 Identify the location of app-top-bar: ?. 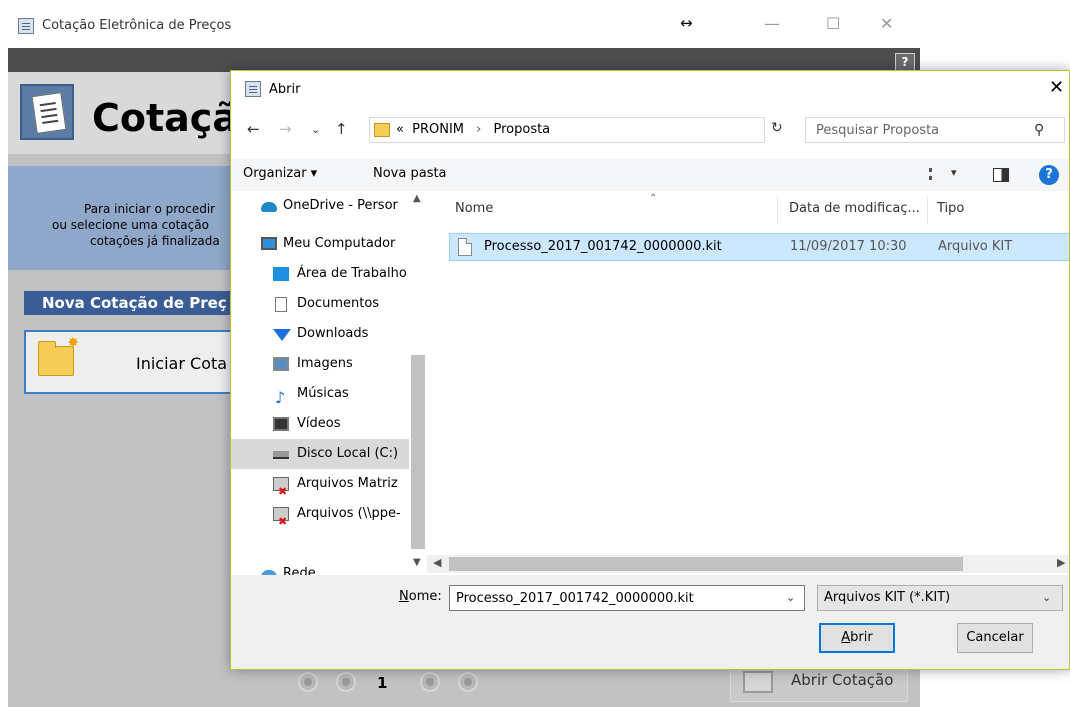
(464, 60).